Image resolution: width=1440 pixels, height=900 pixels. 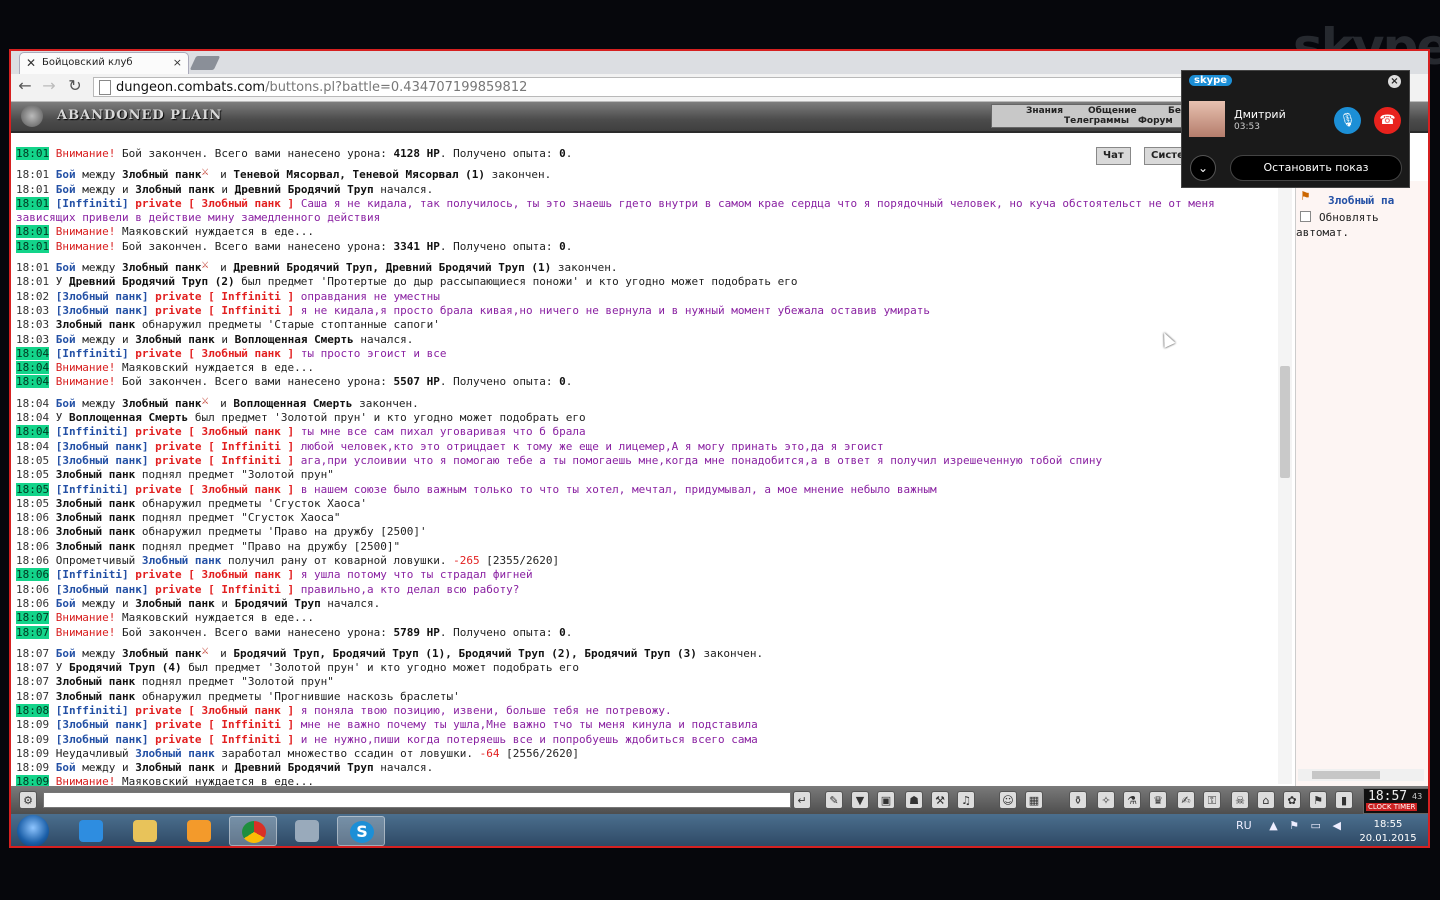 What do you see at coordinates (417, 800) in the screenshot?
I see `chat-input` at bounding box center [417, 800].